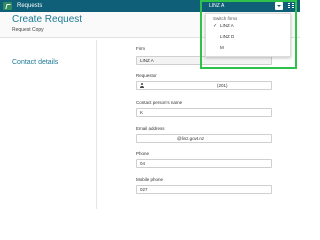 The width and height of the screenshot is (320, 240). What do you see at coordinates (150, 179) in the screenshot?
I see `mobile-label: Mobile phone` at bounding box center [150, 179].